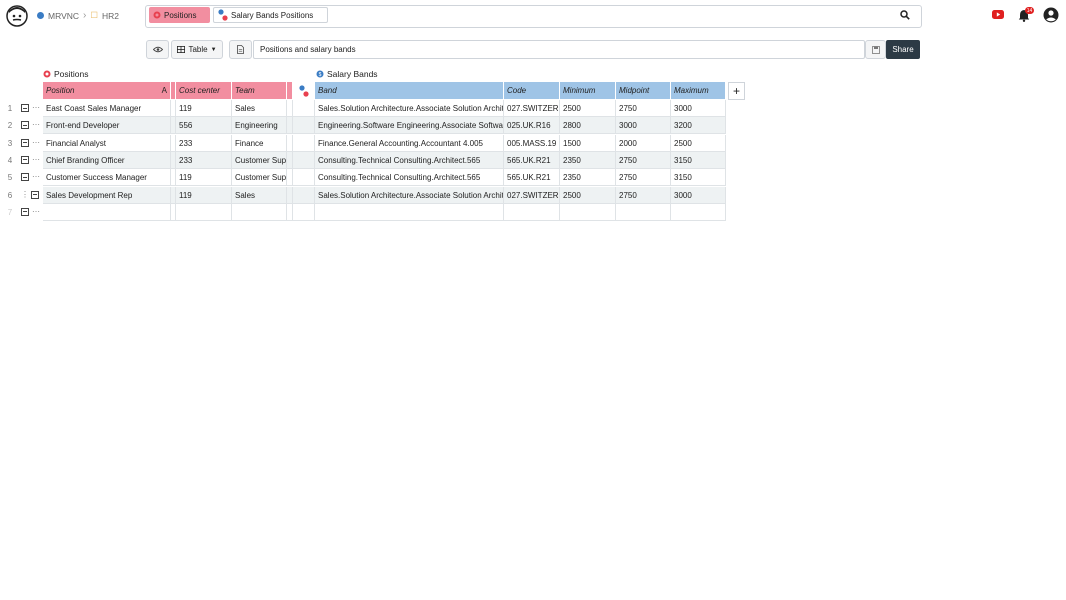 The width and height of the screenshot is (1066, 600). Describe the element at coordinates (588, 90) in the screenshot. I see `column-header-minimum: Minimum` at that location.